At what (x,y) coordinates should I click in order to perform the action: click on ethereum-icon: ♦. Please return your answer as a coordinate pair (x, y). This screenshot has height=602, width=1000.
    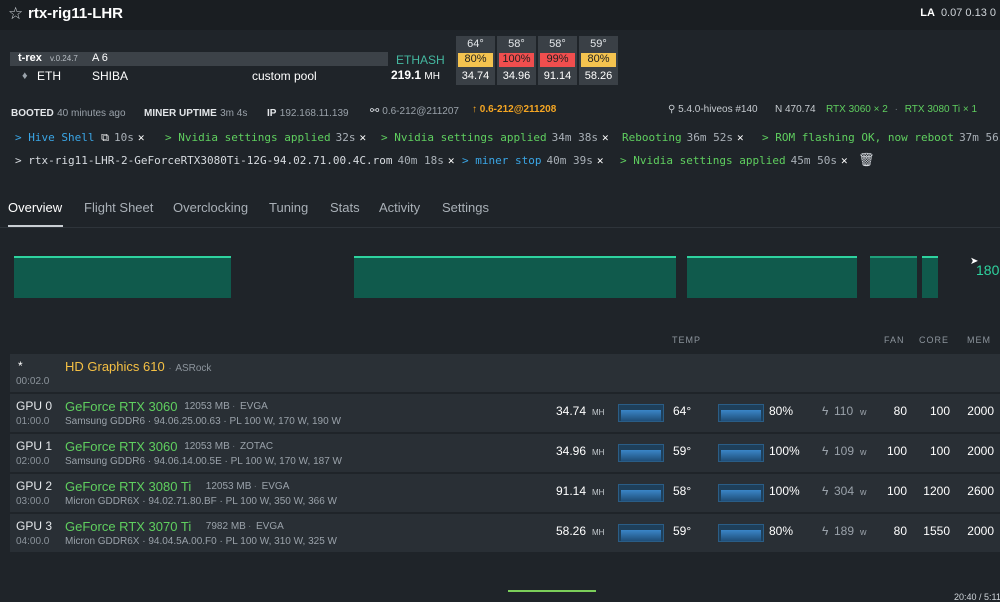
    Looking at the image, I should click on (25, 76).